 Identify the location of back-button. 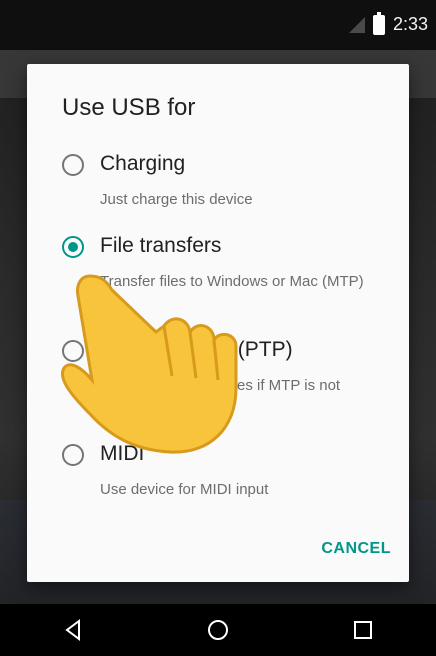
(73, 630).